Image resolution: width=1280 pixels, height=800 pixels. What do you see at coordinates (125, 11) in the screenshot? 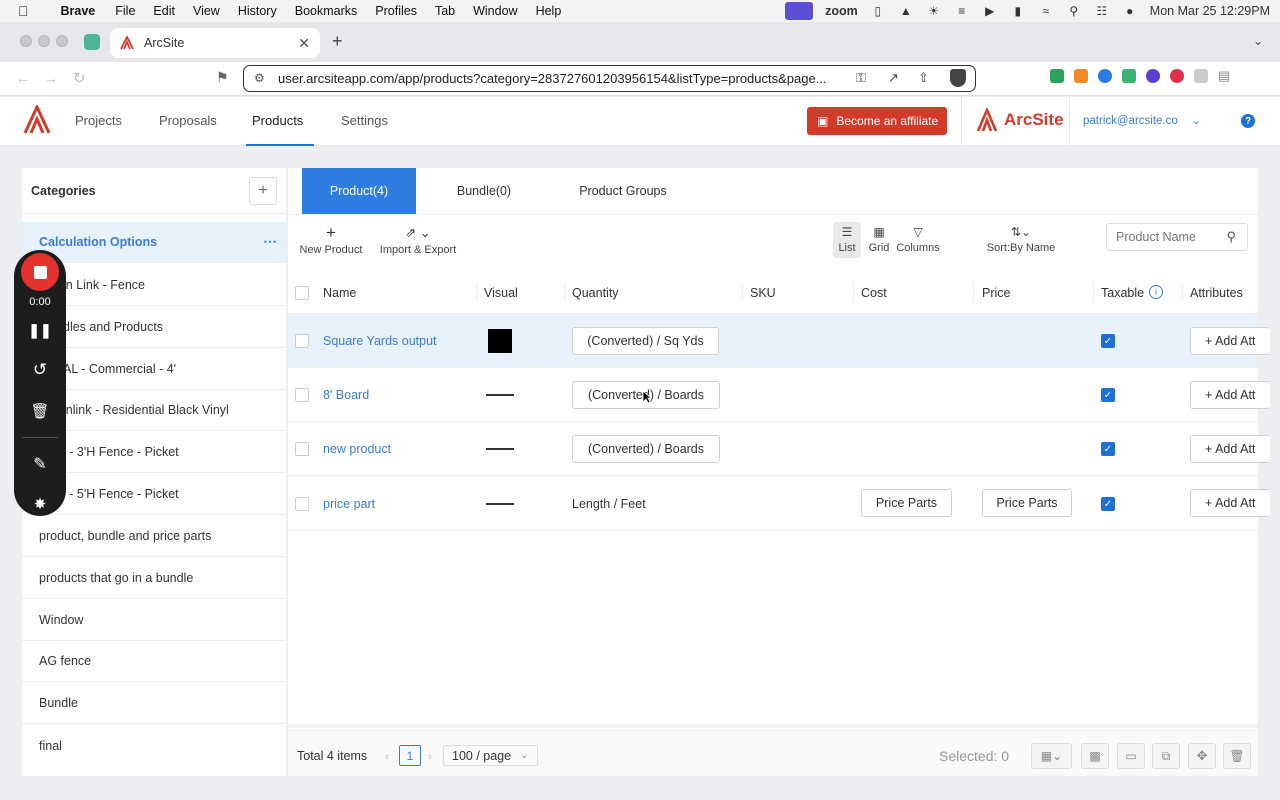
I see `menu-file: File` at bounding box center [125, 11].